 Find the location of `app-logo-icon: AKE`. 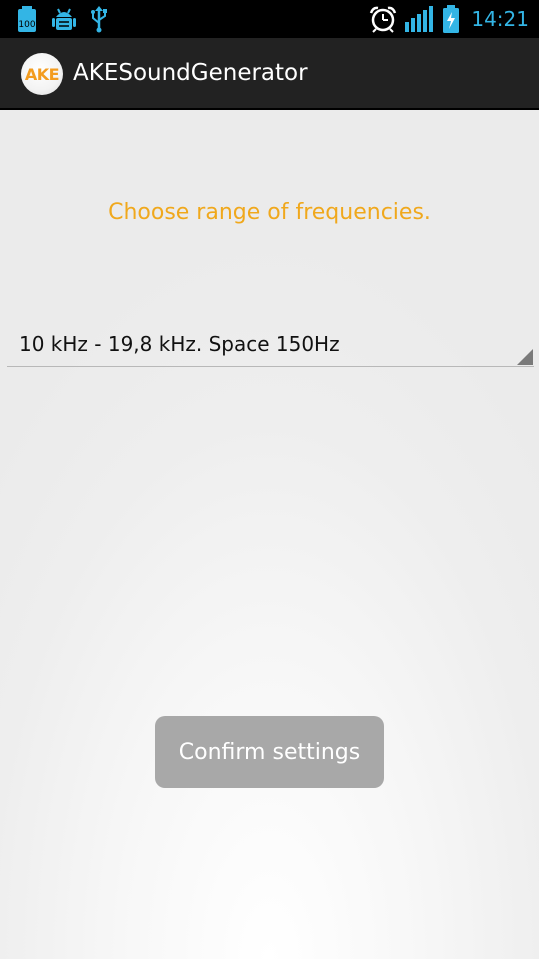

app-logo-icon: AKE is located at coordinates (42, 74).